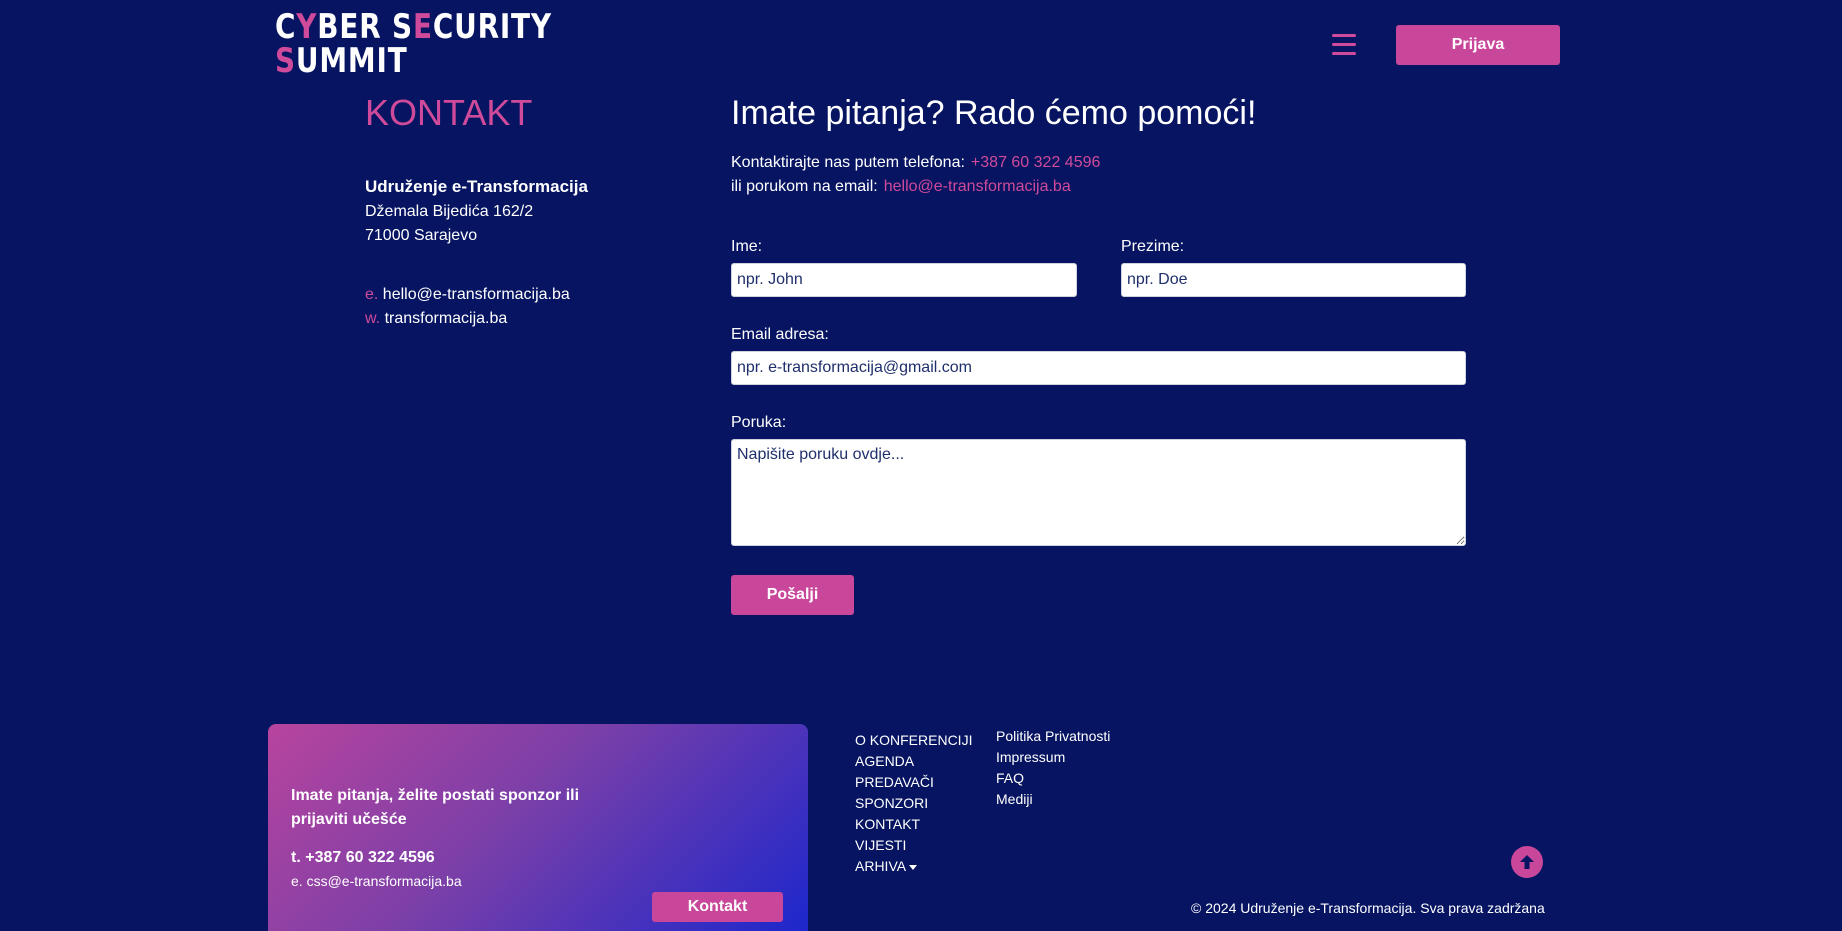 The height and width of the screenshot is (931, 1842). I want to click on web-prefix: w., so click(373, 318).